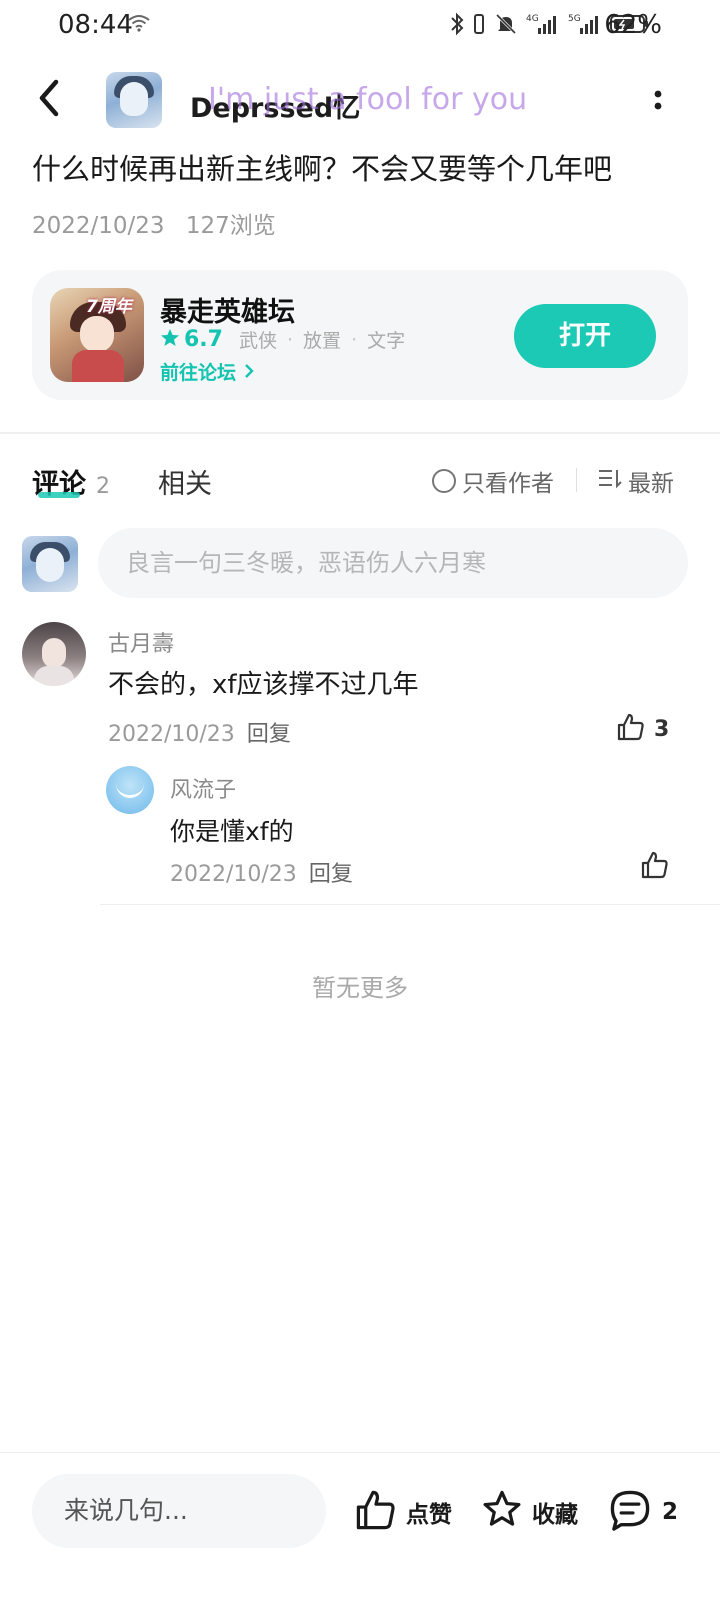  Describe the element at coordinates (59, 495) in the screenshot. I see `active-tab-indicator` at that location.